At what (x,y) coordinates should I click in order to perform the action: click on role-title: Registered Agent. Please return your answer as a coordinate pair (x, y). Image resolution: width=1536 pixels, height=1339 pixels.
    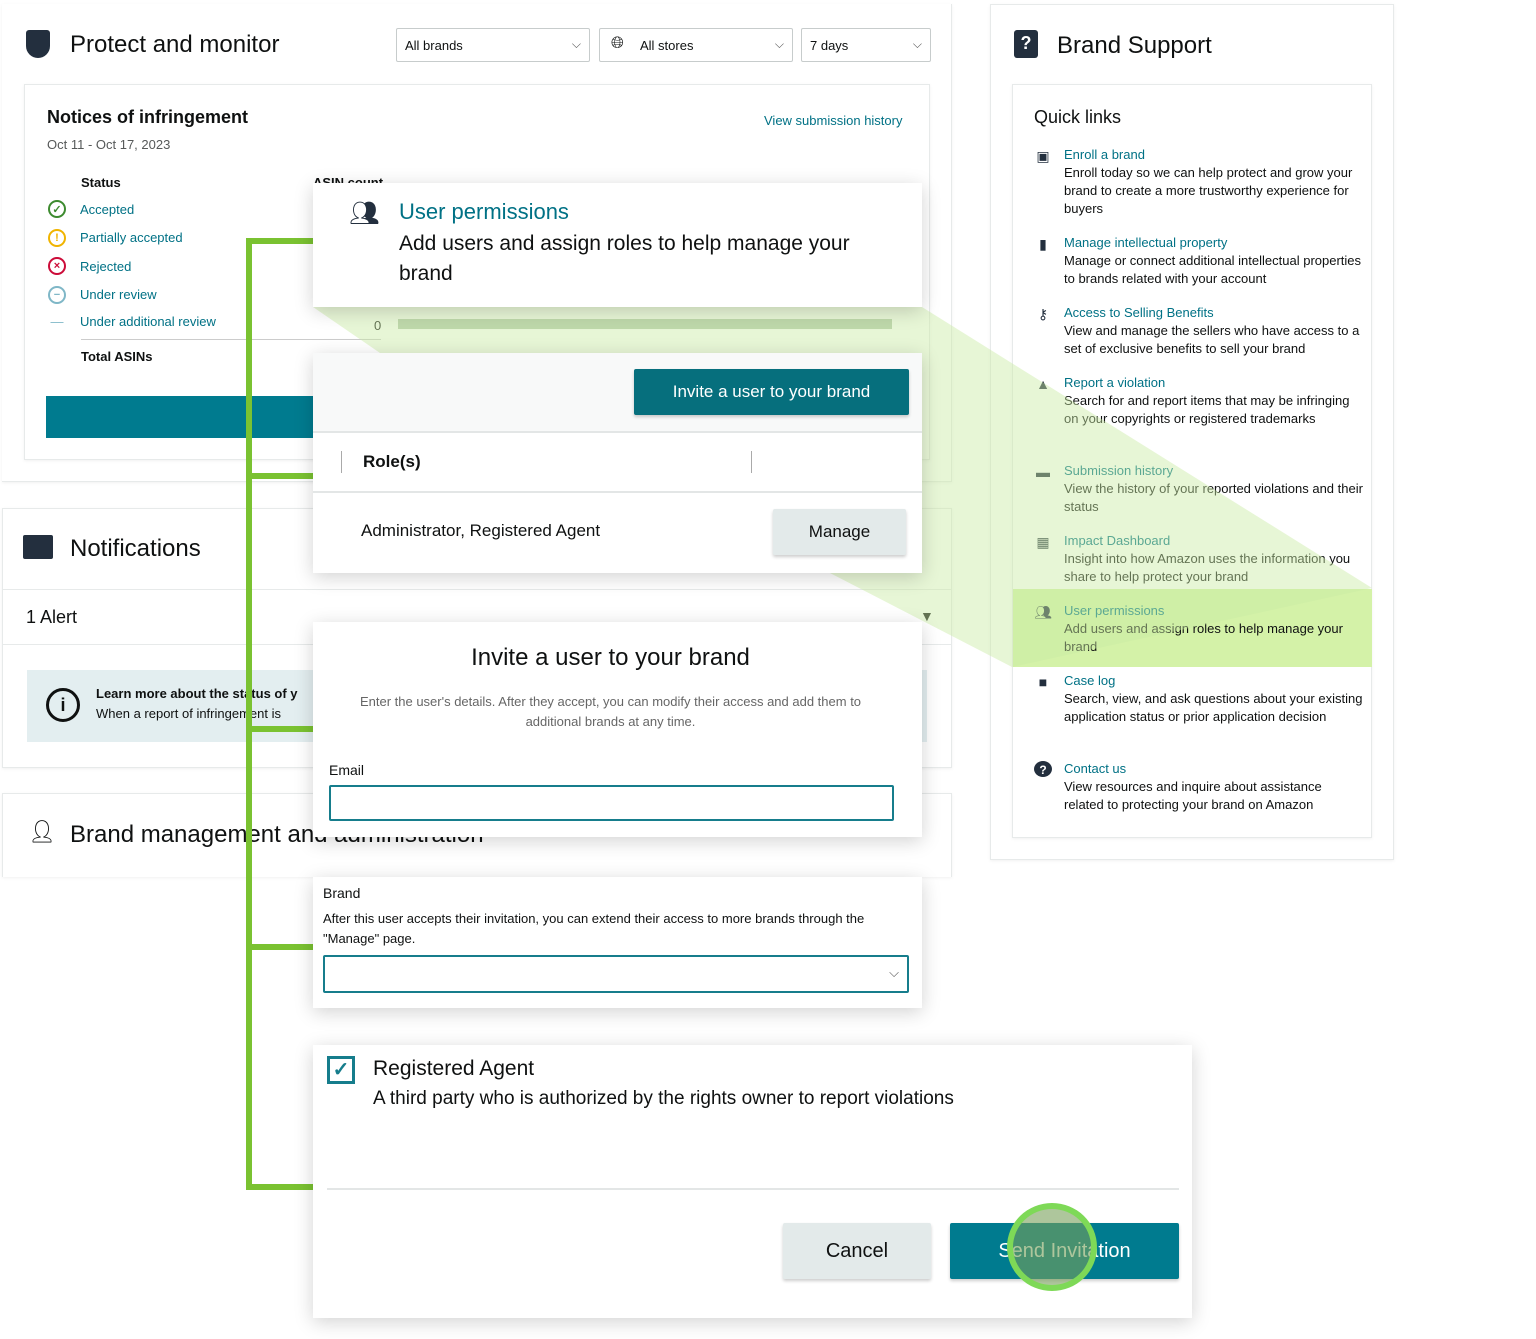
    Looking at the image, I should click on (454, 1068).